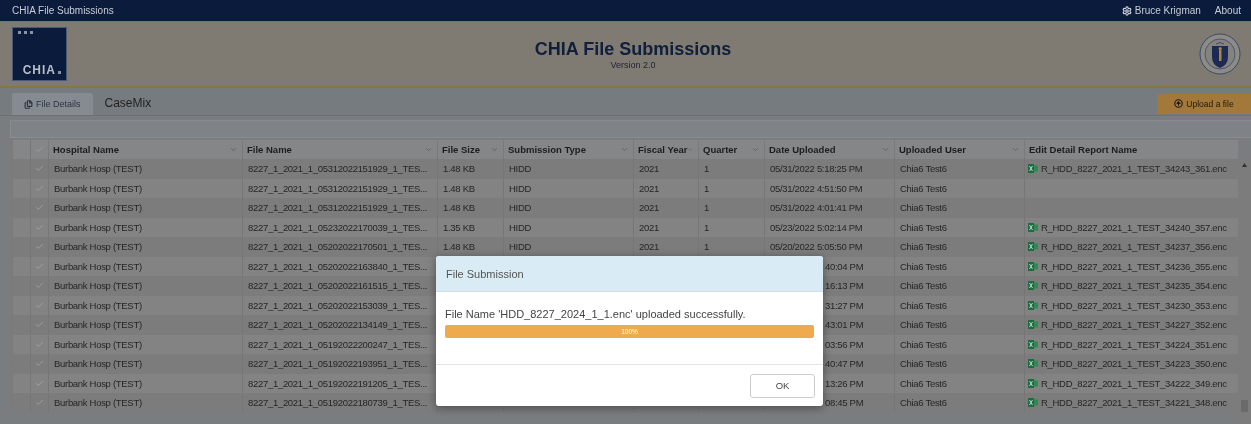 This screenshot has width=1251, height=424. What do you see at coordinates (816, 169) in the screenshot?
I see `table-cell: 05/31/2022 5:18:25 PM` at bounding box center [816, 169].